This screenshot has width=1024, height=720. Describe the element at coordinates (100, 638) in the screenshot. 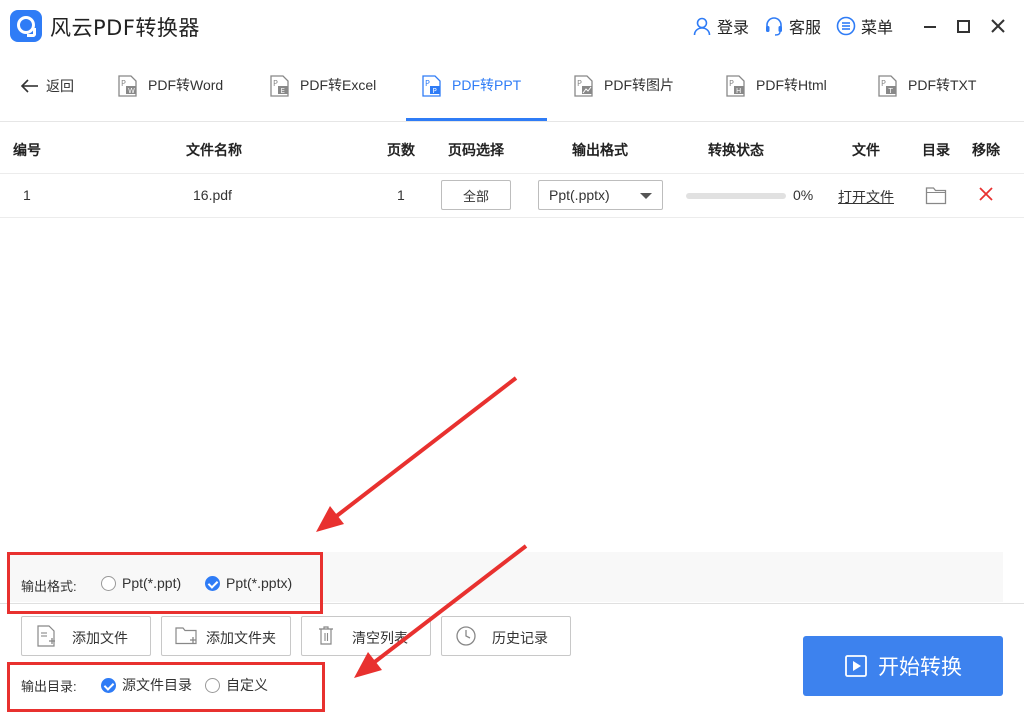

I see `add-file-label: 添加文件` at that location.